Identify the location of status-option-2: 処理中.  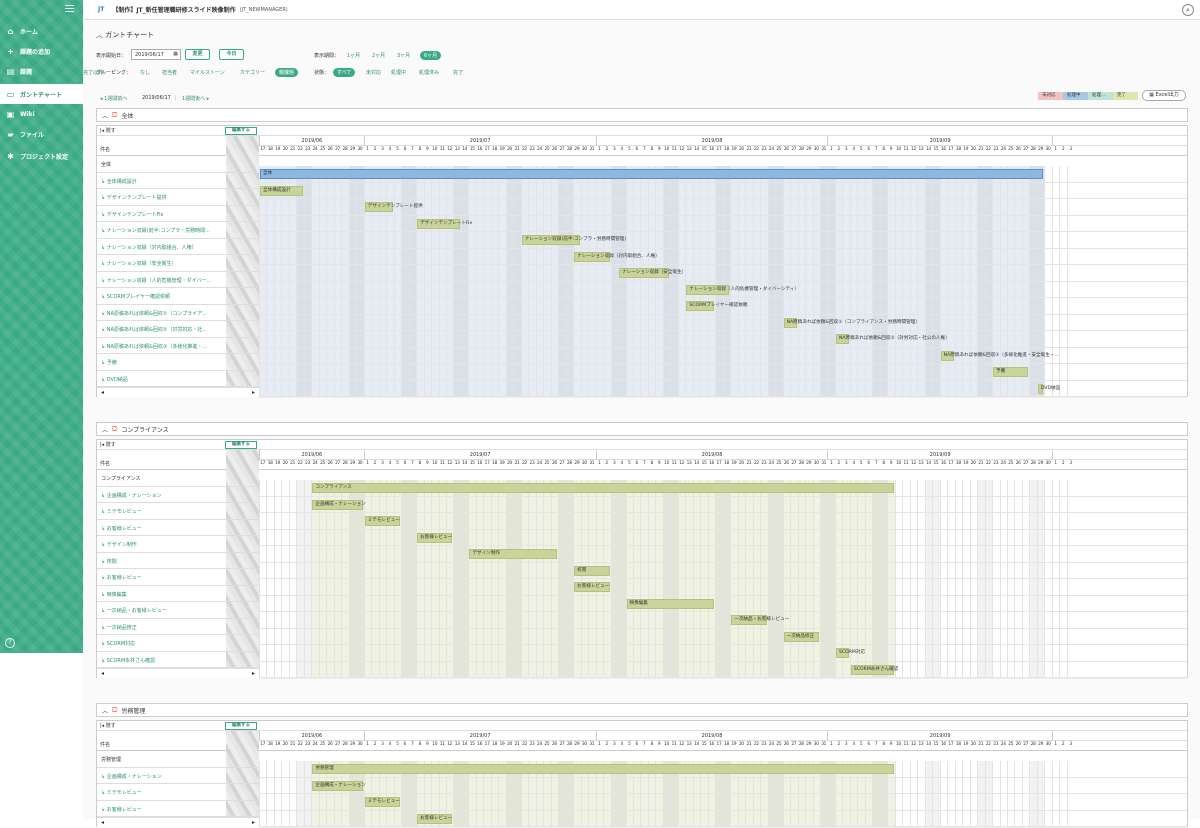
(398, 72).